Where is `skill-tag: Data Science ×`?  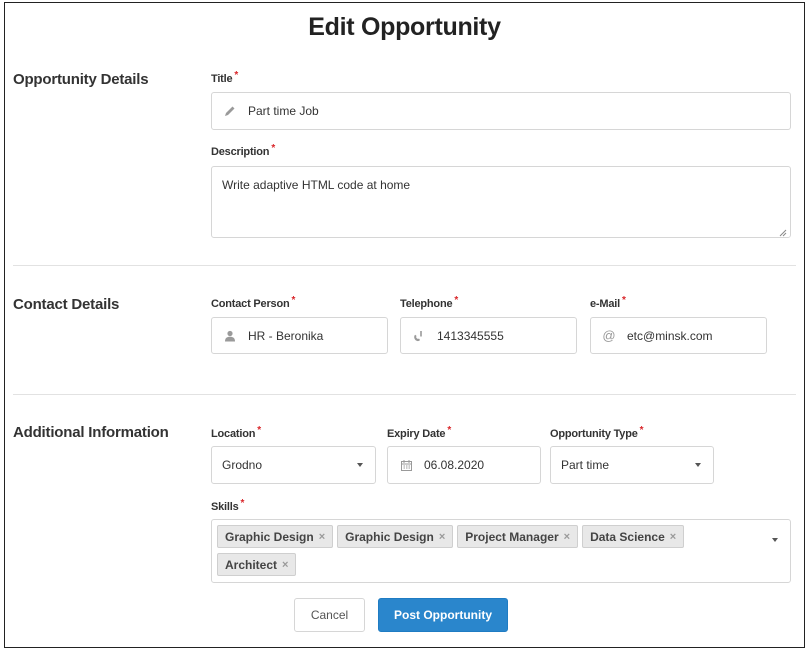
skill-tag: Data Science × is located at coordinates (633, 536).